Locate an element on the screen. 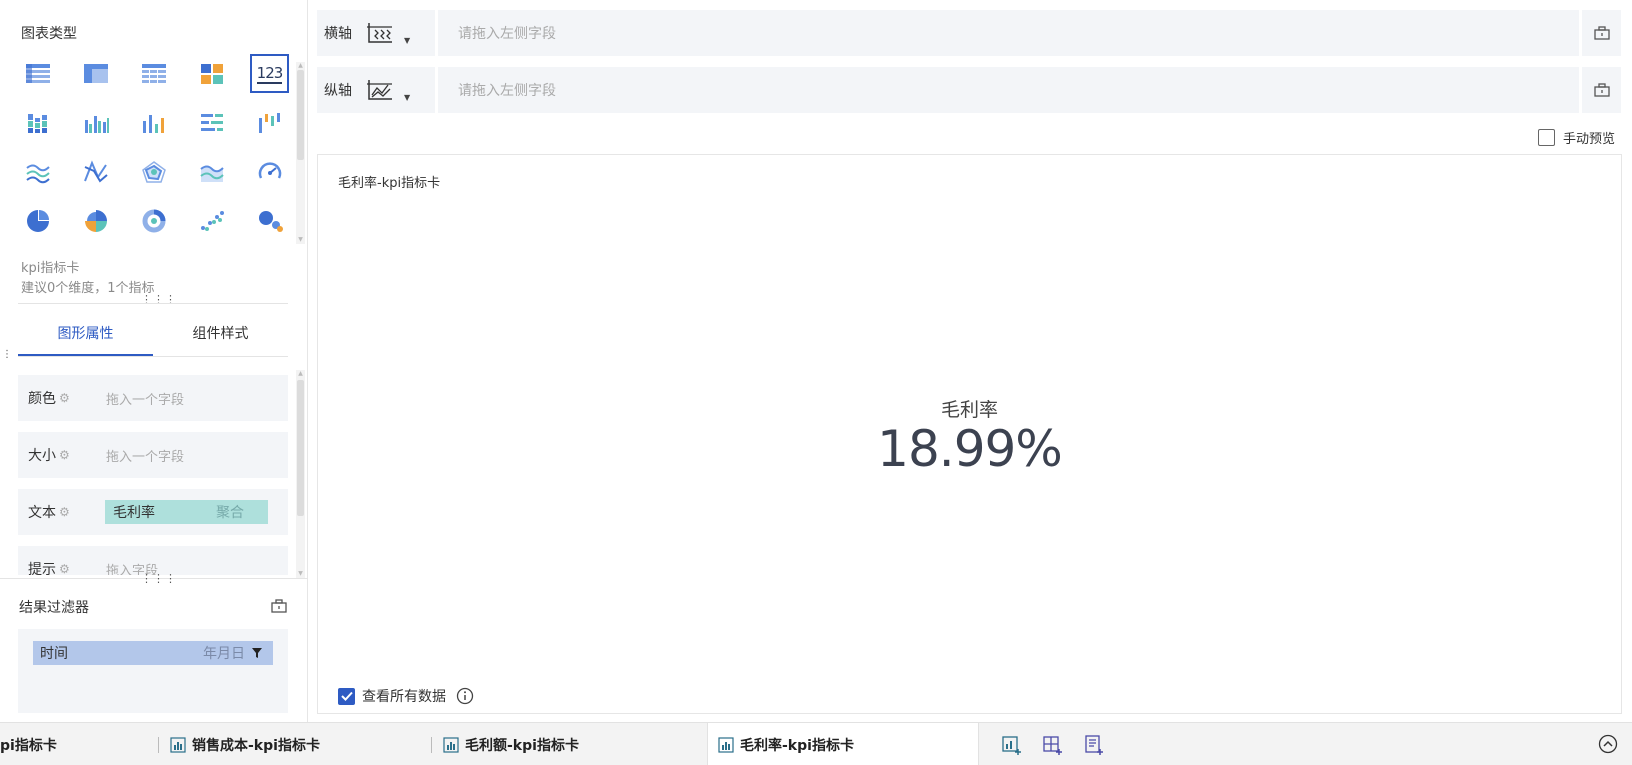  axis-settings-icon is located at coordinates (1601, 33).